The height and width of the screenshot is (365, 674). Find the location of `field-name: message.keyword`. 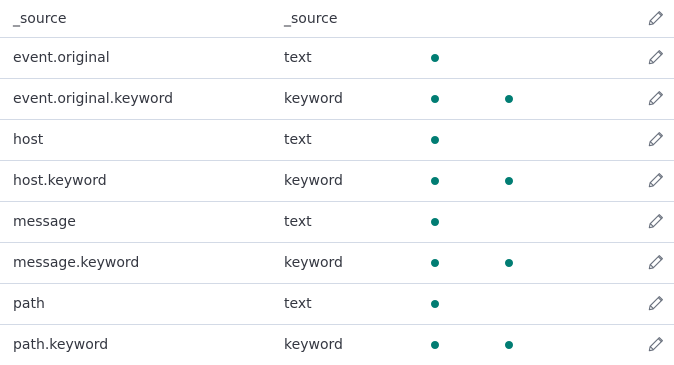

field-name: message.keyword is located at coordinates (76, 263).